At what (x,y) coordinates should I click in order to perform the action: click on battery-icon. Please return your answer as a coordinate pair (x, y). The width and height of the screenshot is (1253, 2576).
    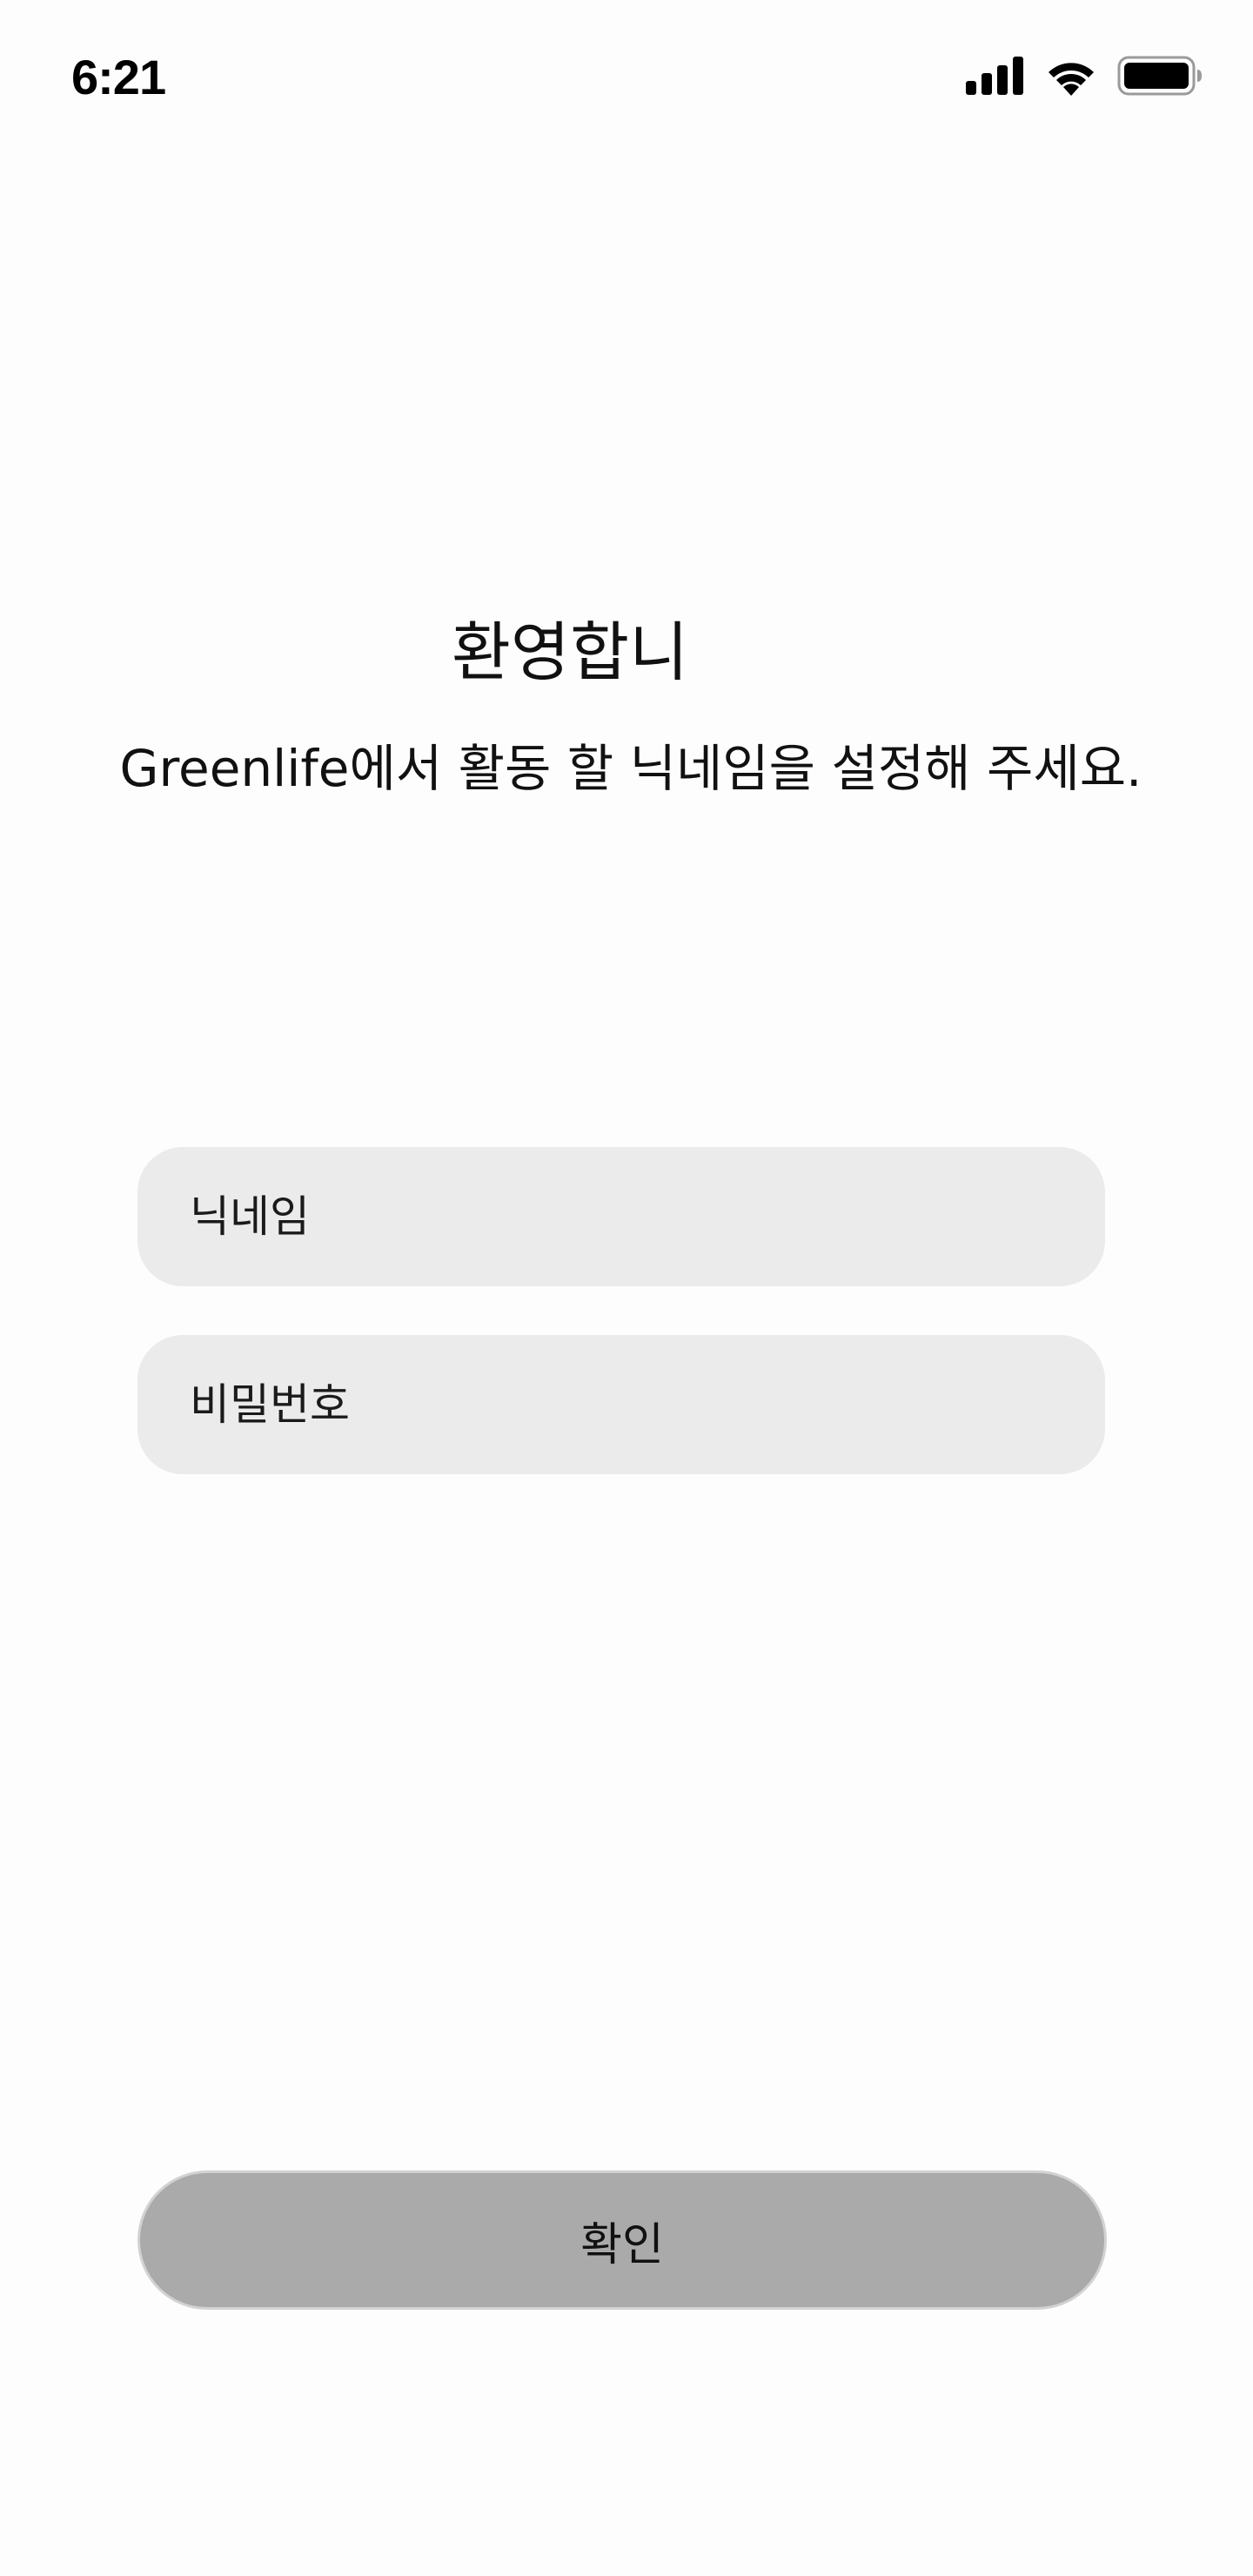
    Looking at the image, I should click on (1159, 76).